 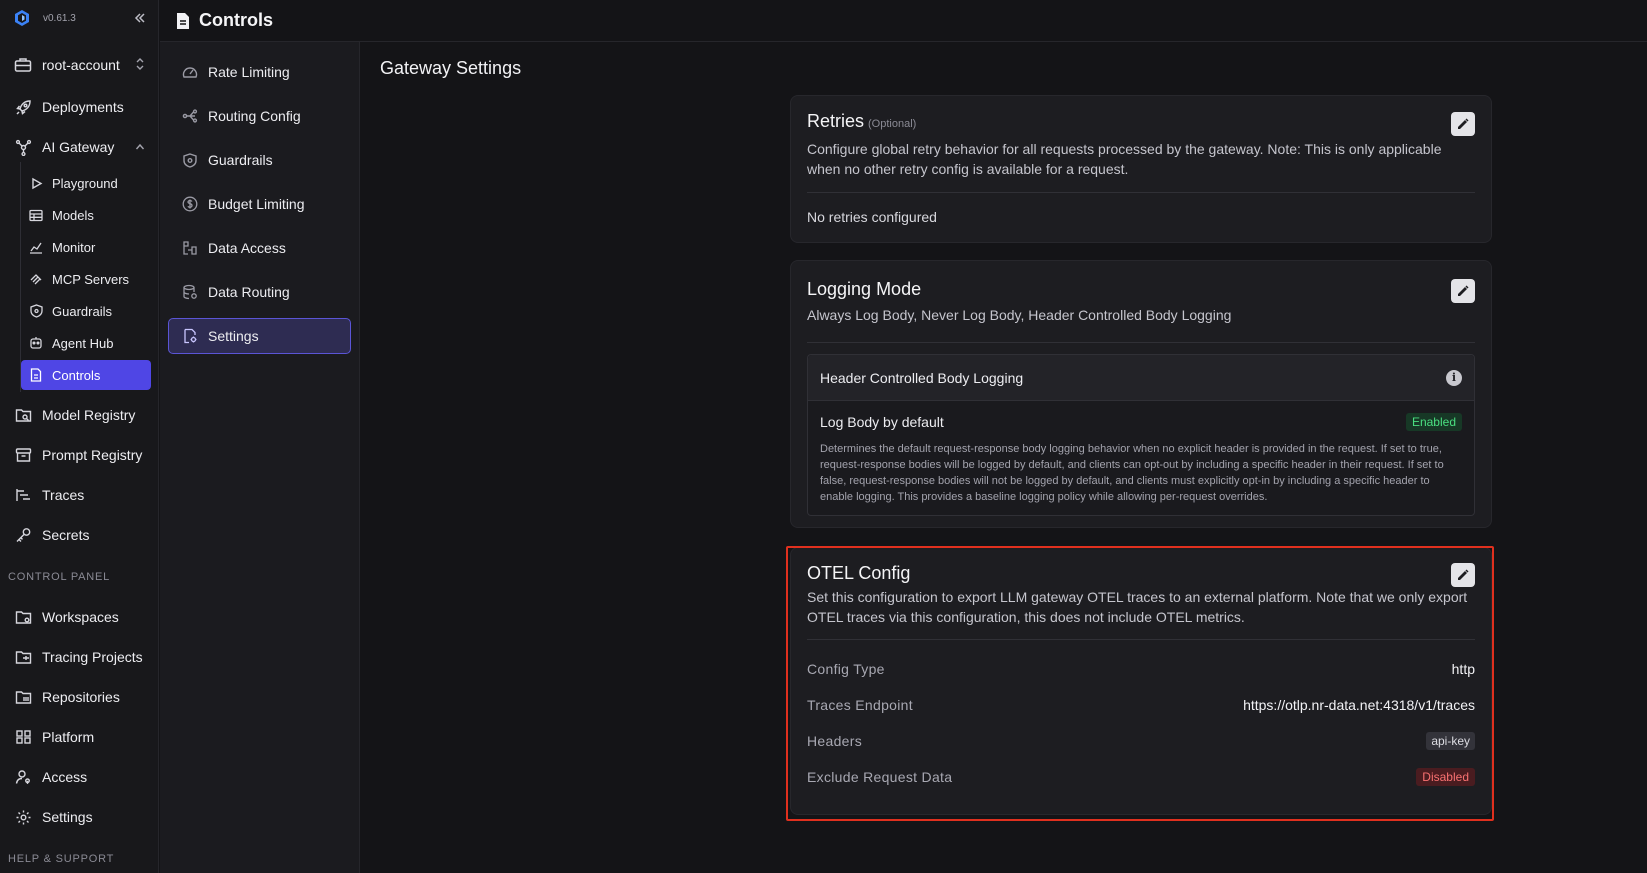 What do you see at coordinates (76, 375) in the screenshot?
I see `sidebar-subitem-label: Controls` at bounding box center [76, 375].